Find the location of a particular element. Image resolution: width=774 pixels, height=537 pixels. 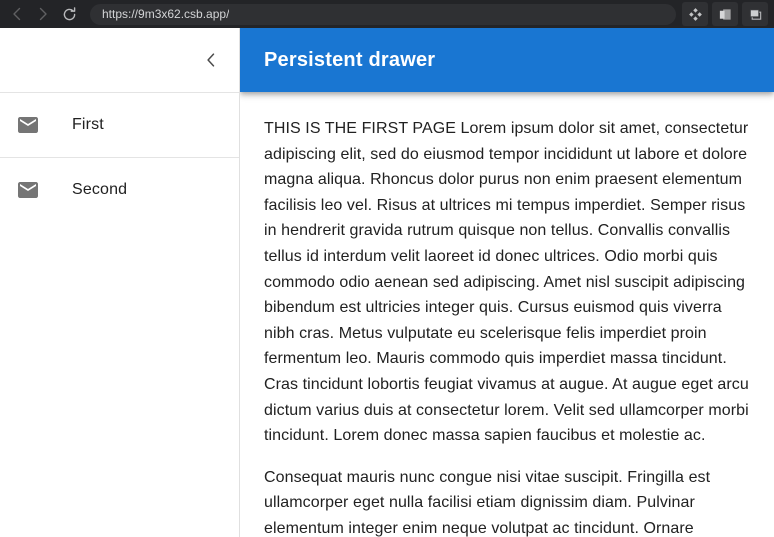

browser-actions is located at coordinates (726, 14).